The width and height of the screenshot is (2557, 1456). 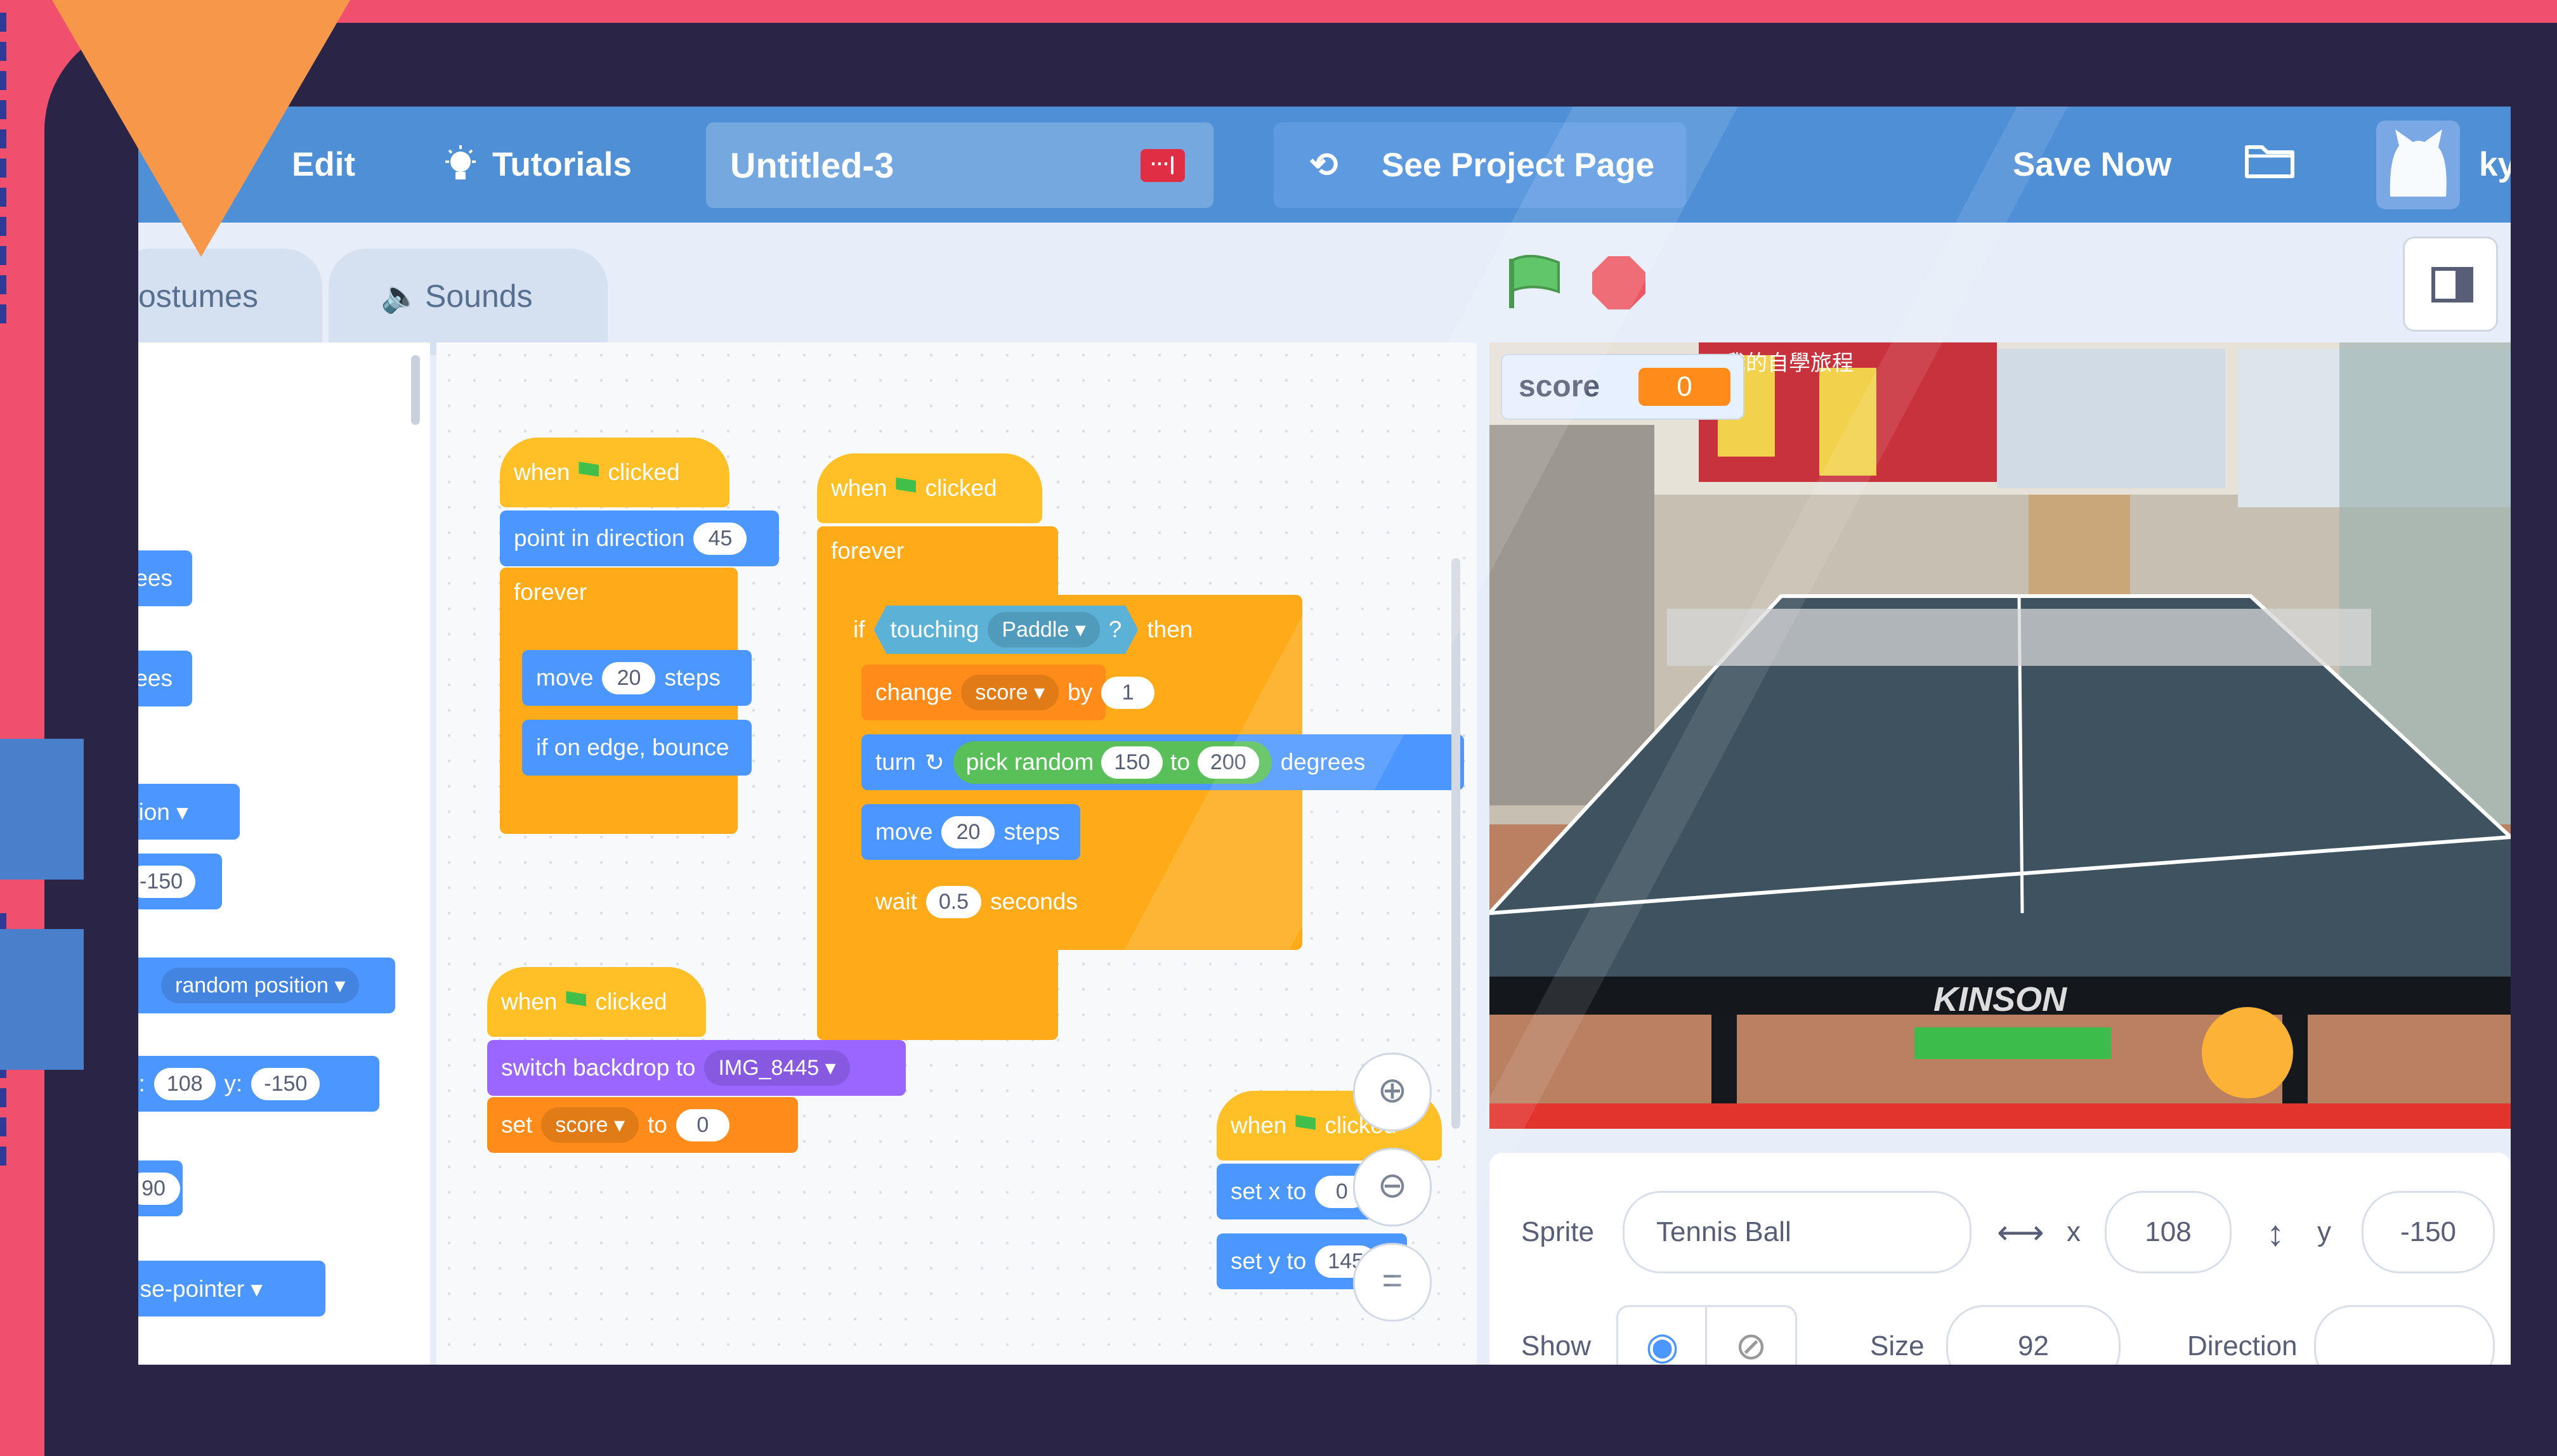 I want to click on palette-block: 90, so click(x=160, y=1188).